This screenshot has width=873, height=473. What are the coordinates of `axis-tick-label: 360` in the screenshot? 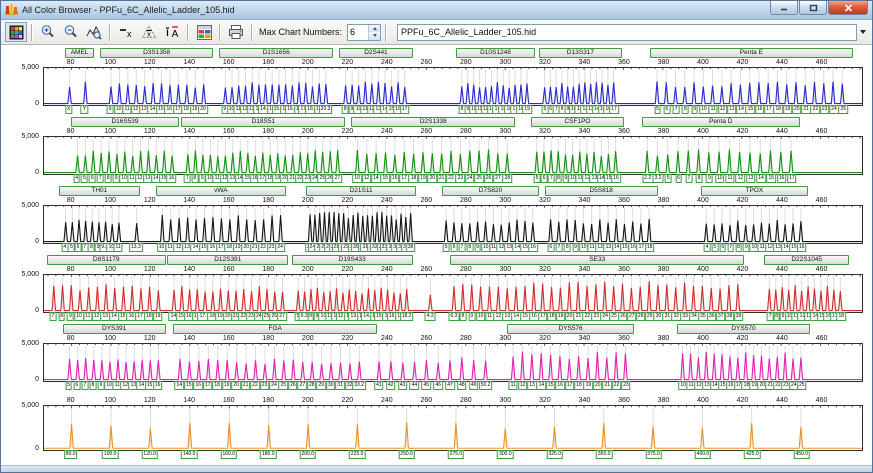 It's located at (624, 400).